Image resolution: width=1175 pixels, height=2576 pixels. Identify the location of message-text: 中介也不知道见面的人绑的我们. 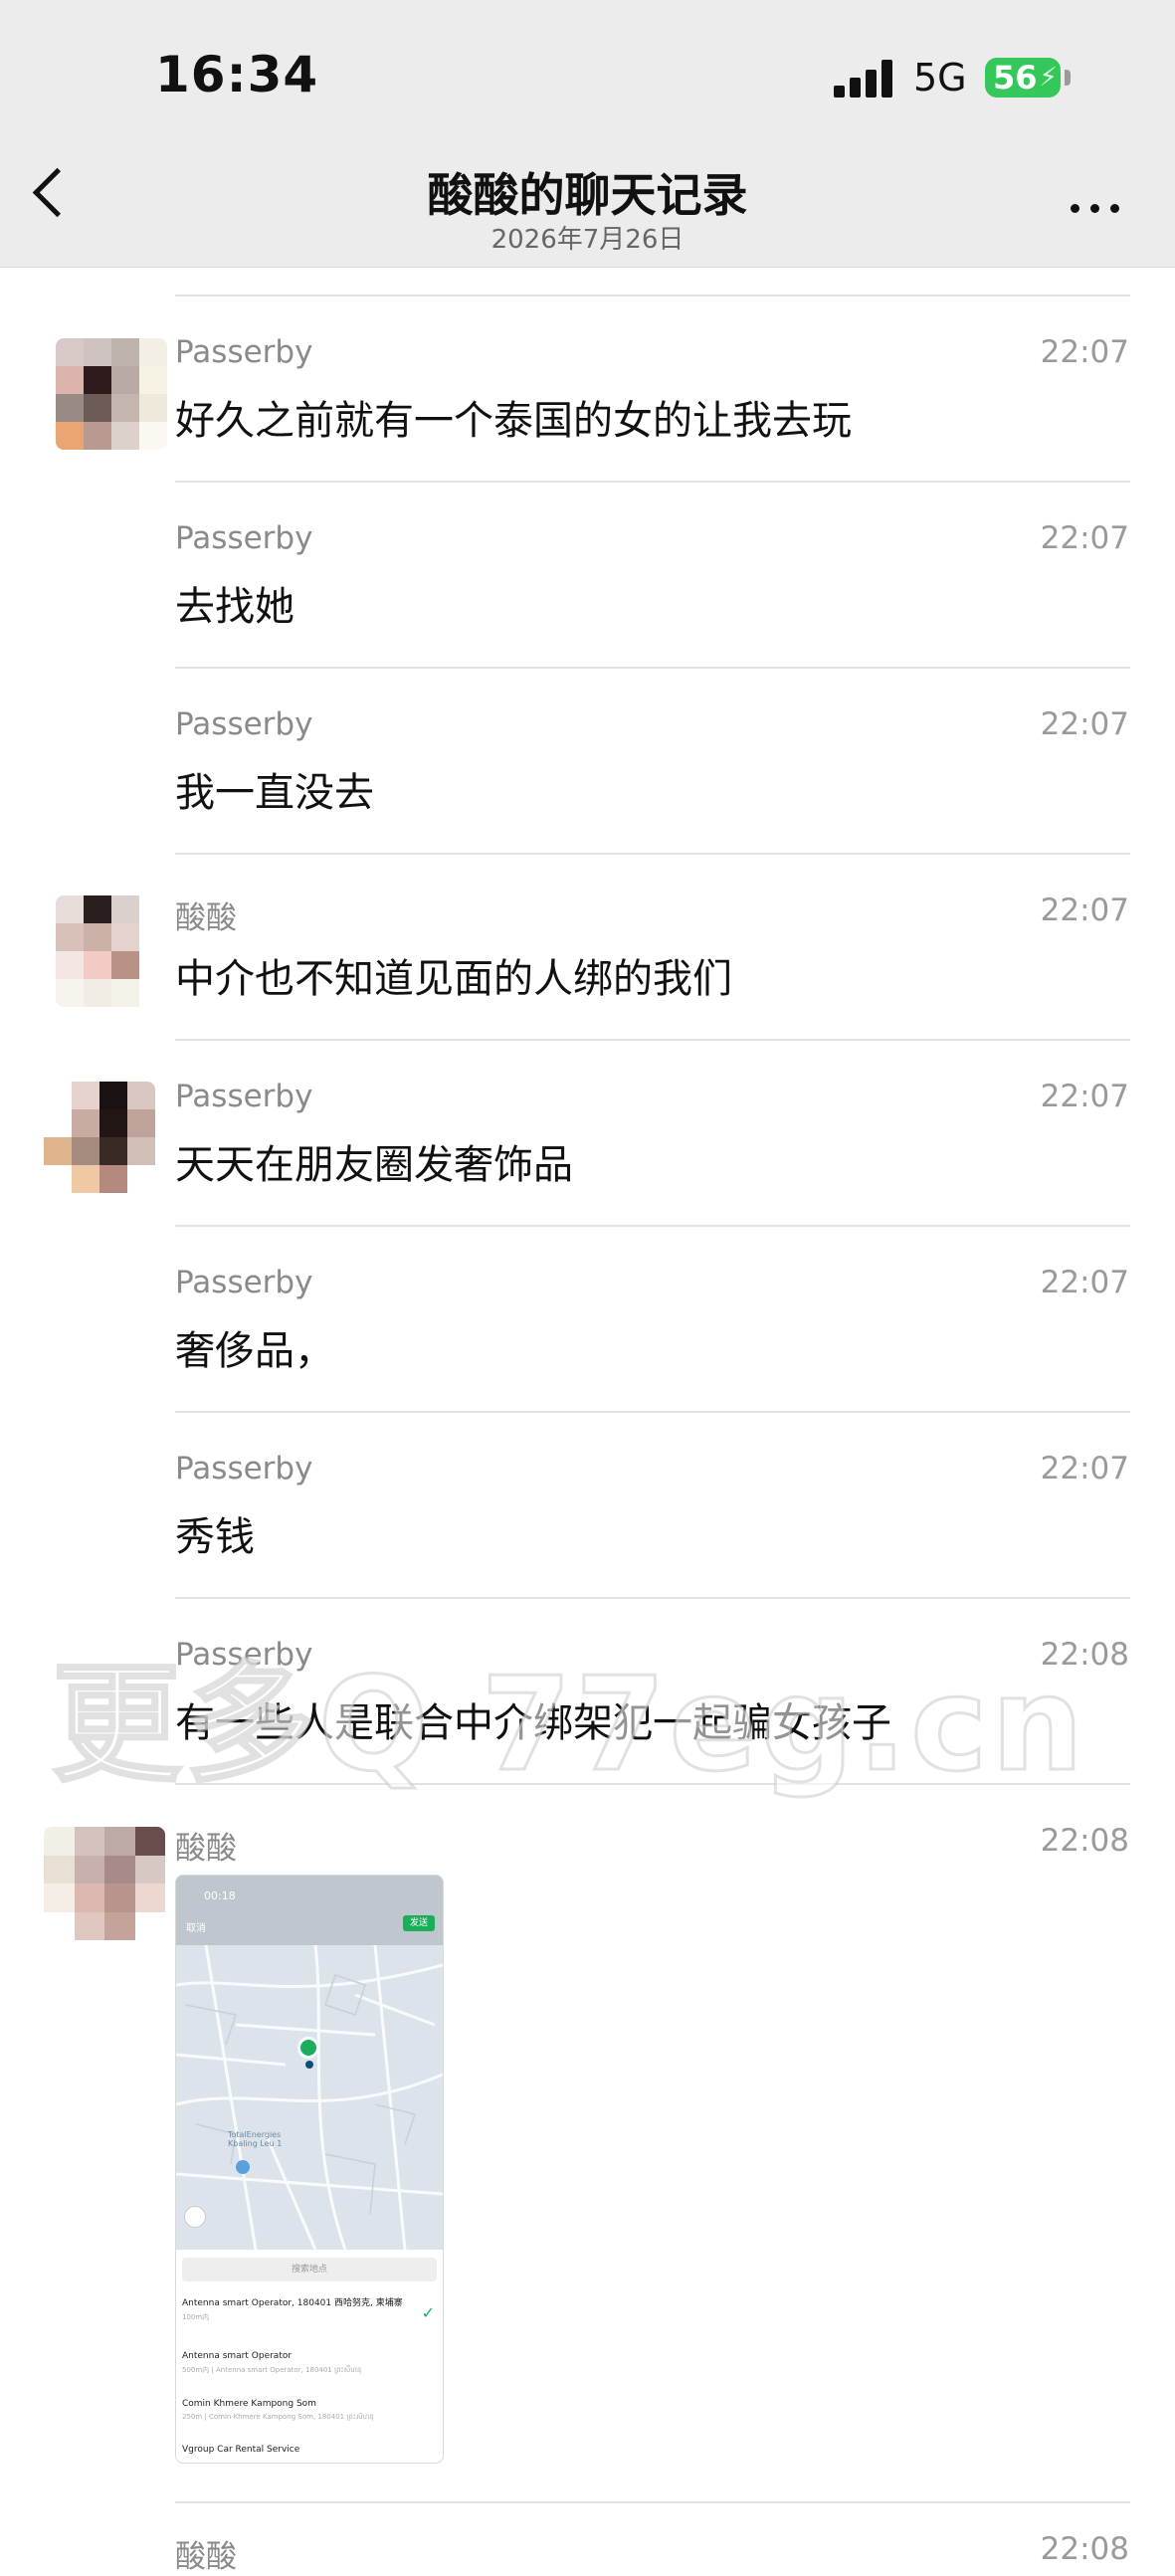
(453, 979).